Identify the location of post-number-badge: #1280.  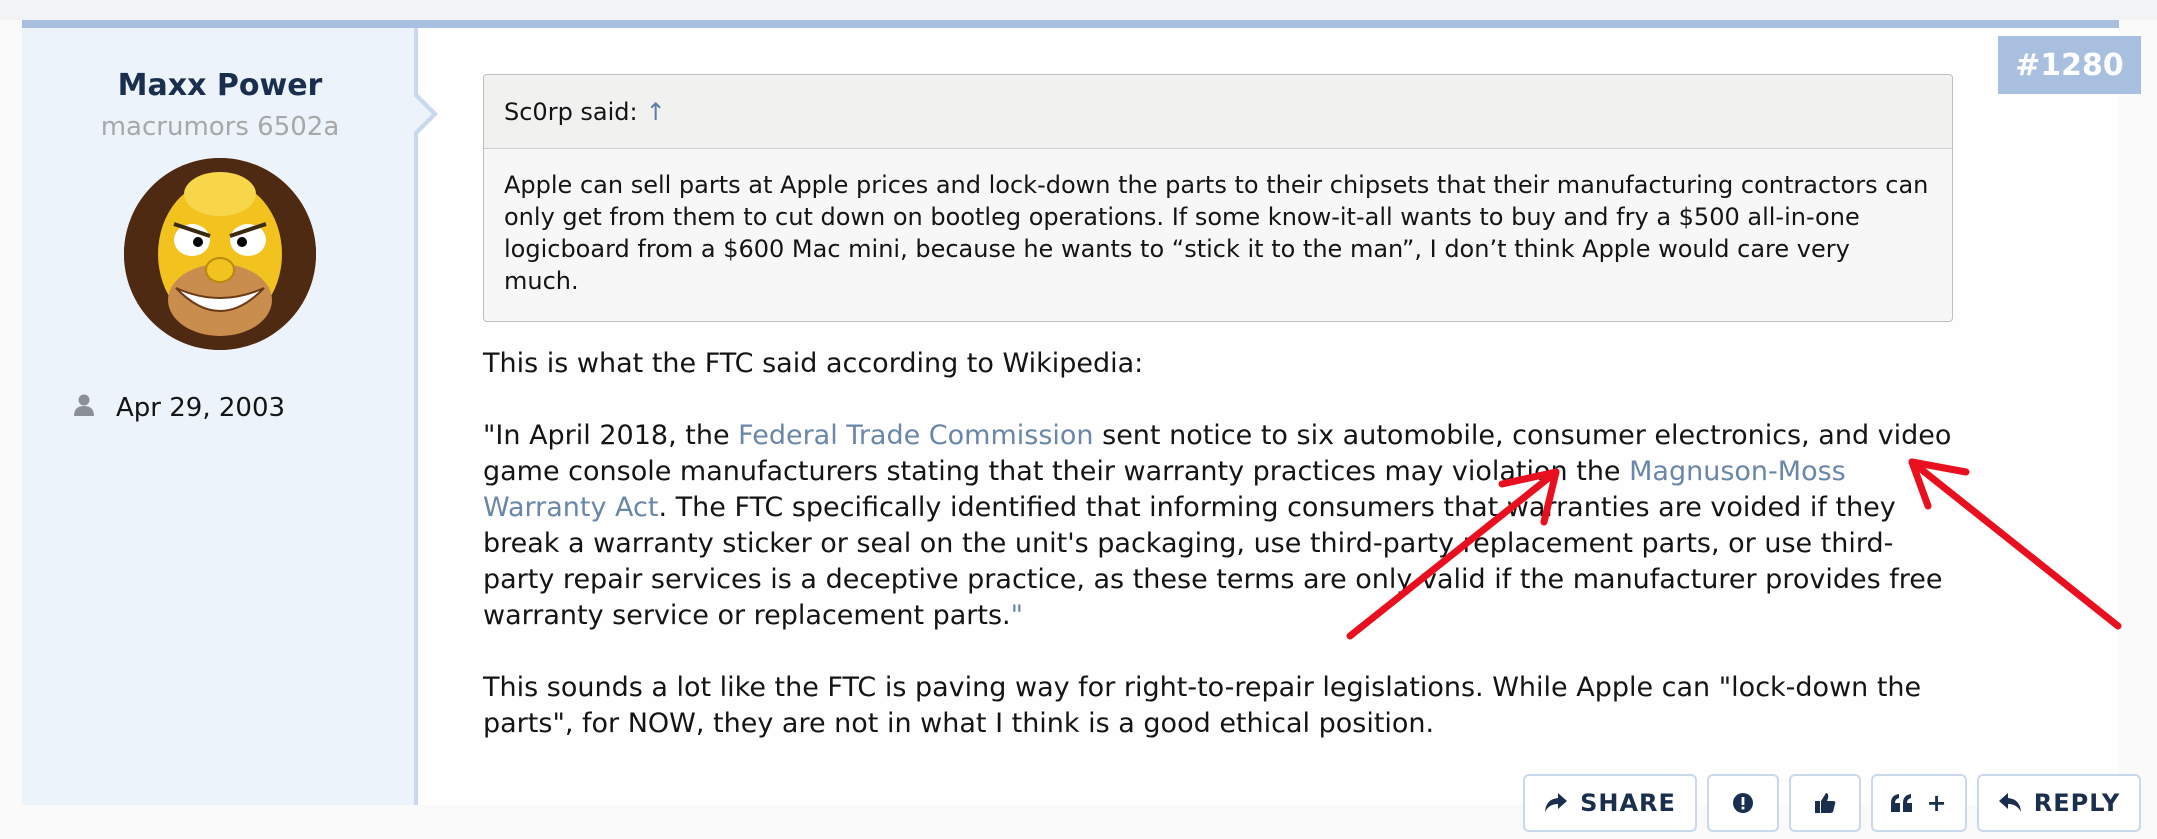
(2069, 65).